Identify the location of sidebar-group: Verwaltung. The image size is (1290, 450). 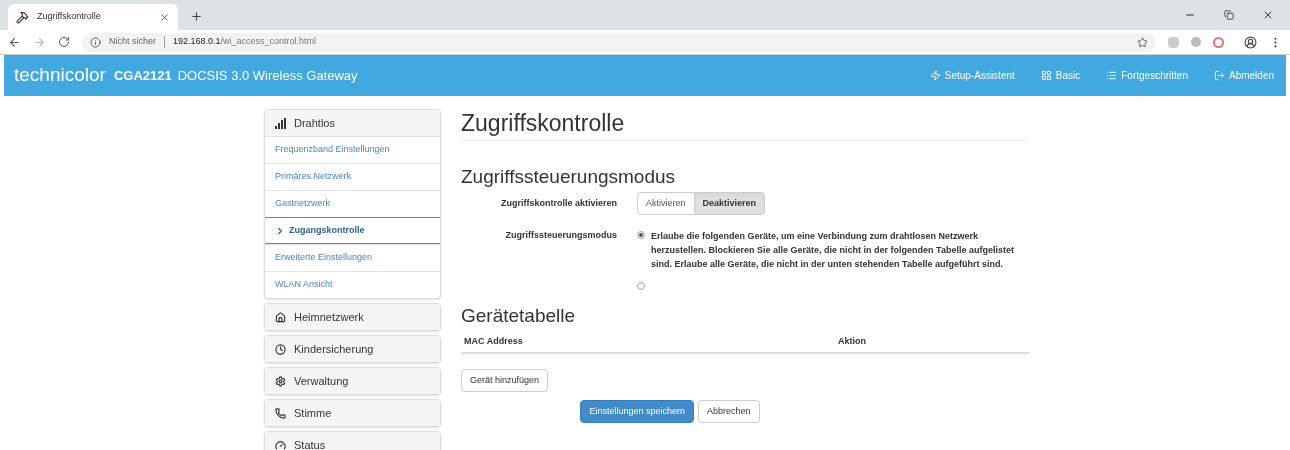
(352, 381).